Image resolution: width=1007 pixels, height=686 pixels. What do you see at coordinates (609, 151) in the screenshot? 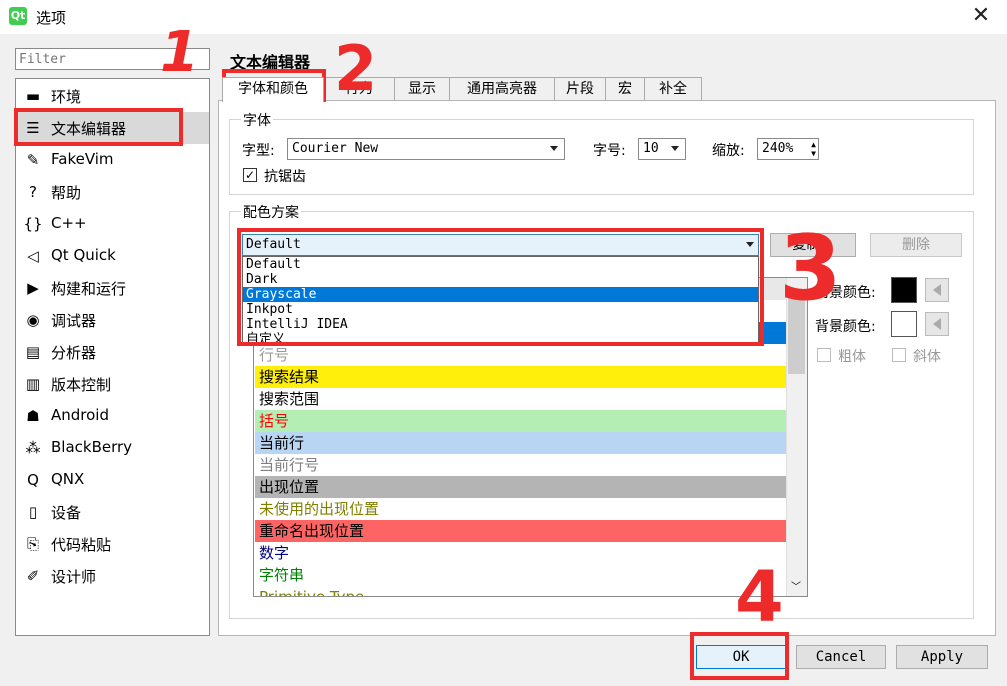
I see `font-size-label: 字号:` at bounding box center [609, 151].